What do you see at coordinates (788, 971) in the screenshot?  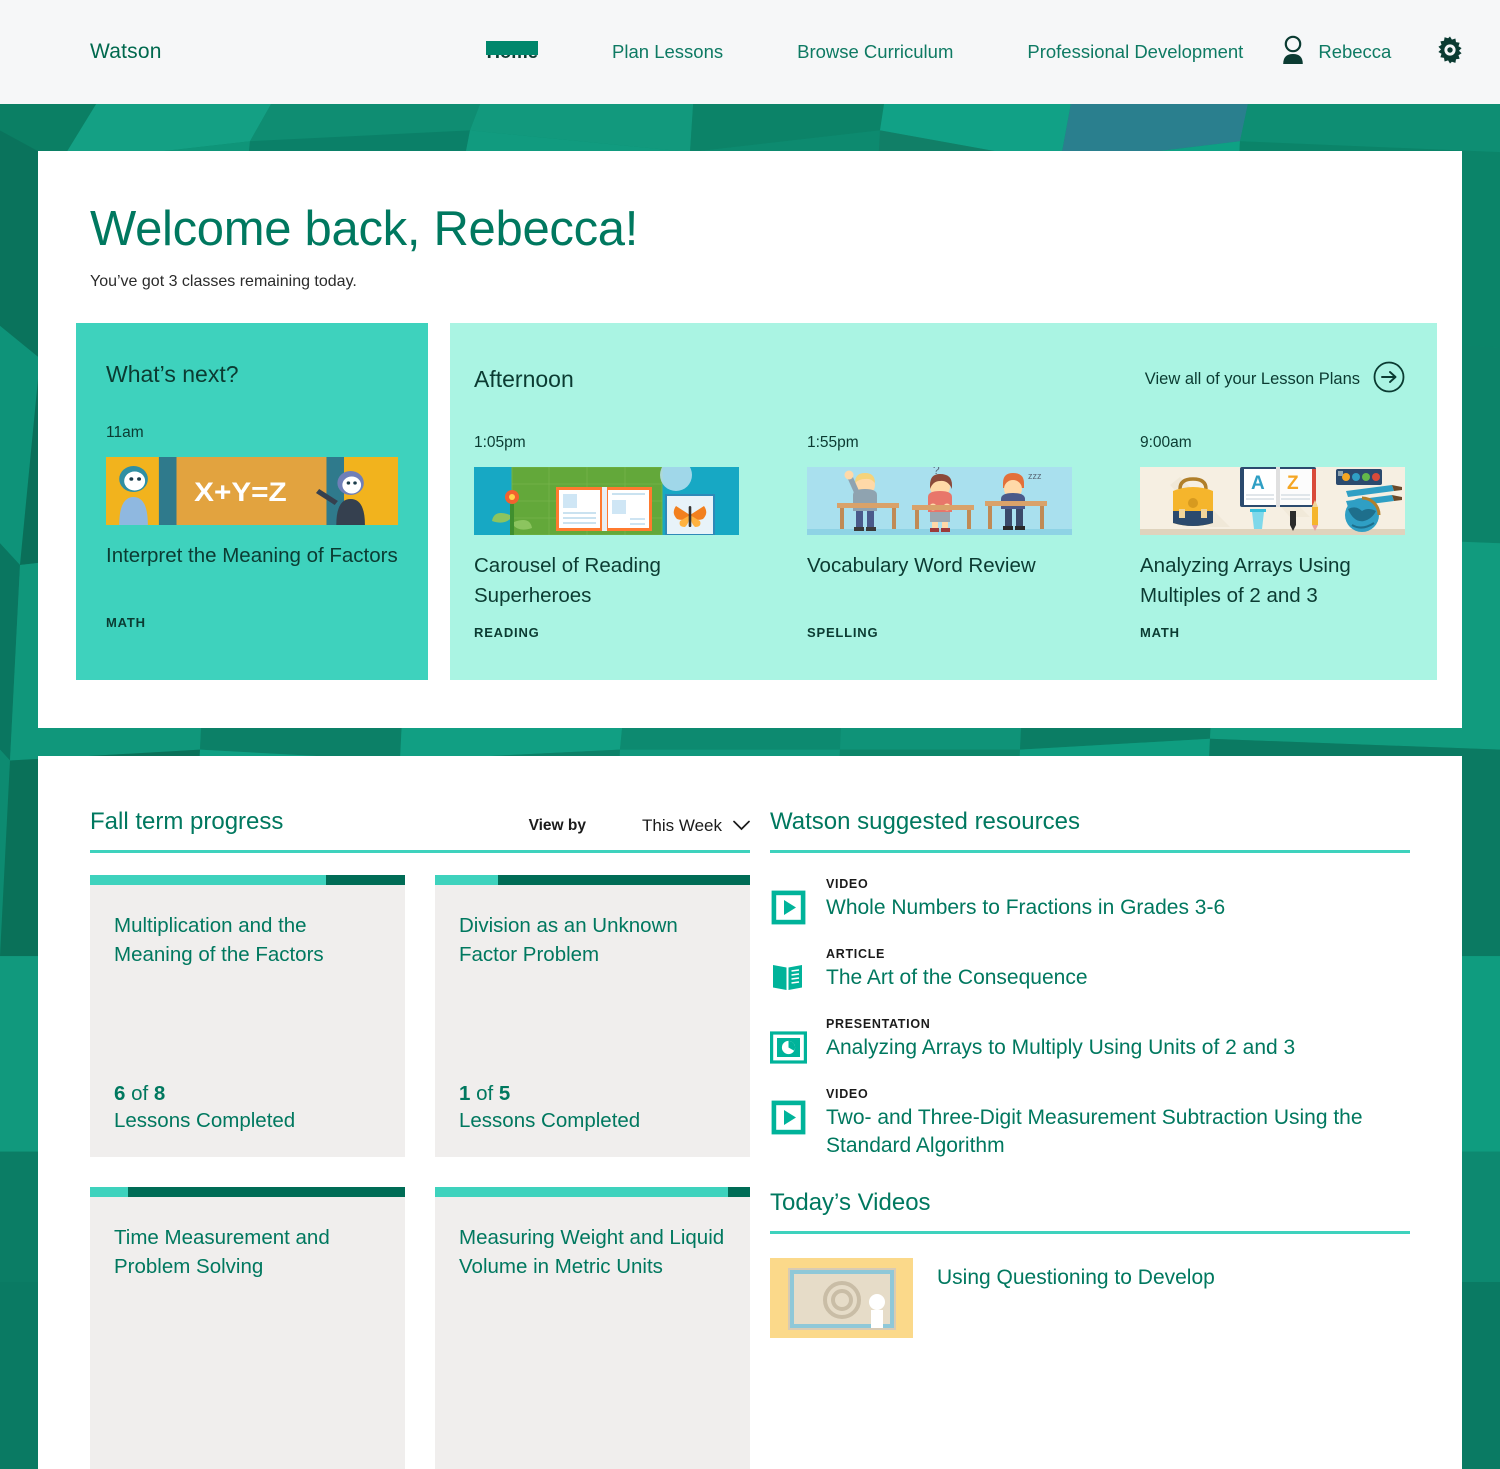 I see `article-book-icon` at bounding box center [788, 971].